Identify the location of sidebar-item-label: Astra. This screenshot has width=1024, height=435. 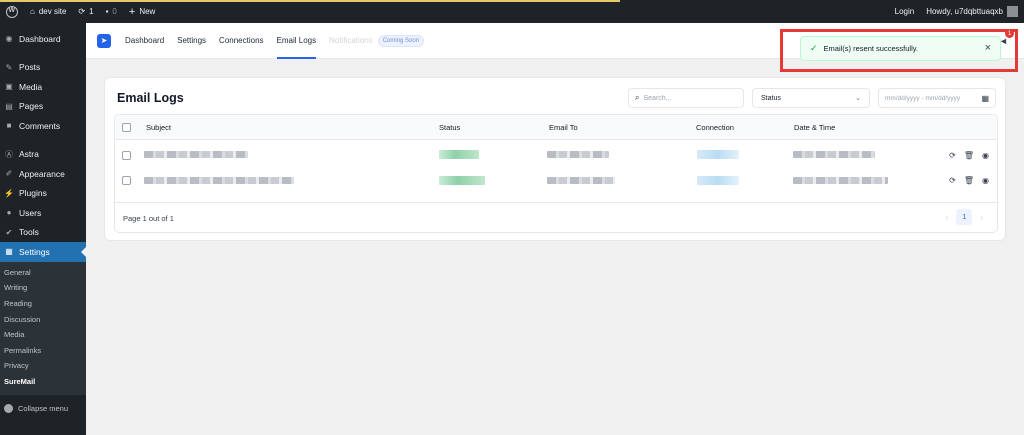
(29, 154).